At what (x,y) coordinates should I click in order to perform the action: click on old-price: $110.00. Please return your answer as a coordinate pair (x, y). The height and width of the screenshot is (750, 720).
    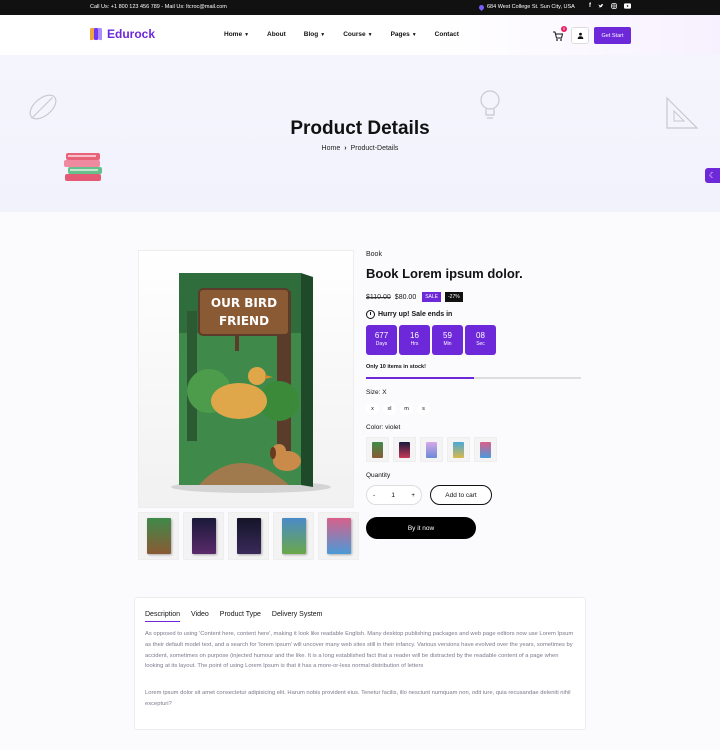
    Looking at the image, I should click on (378, 297).